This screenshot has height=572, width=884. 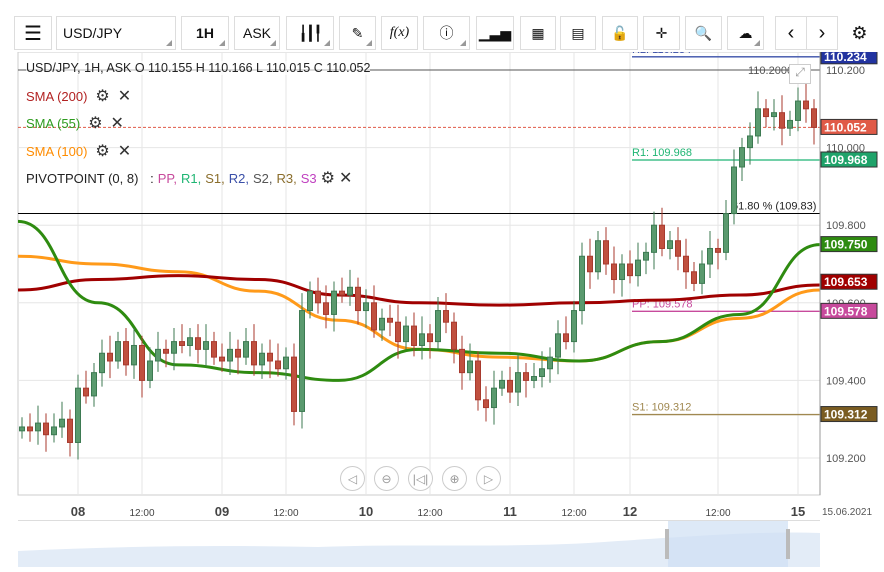 I want to click on calculator-icon: ▤, so click(x=578, y=32).